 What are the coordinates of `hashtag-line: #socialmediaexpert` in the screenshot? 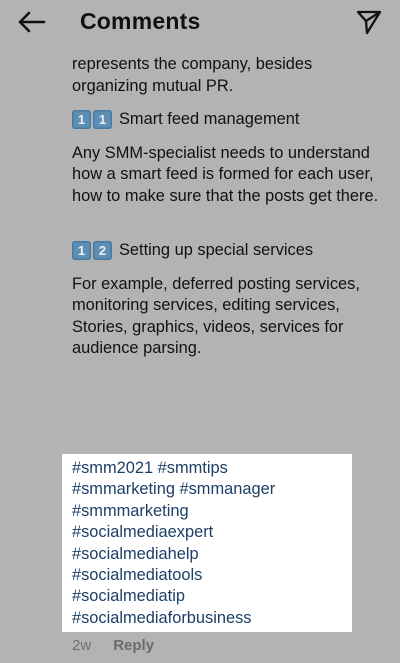 It's located at (212, 532).